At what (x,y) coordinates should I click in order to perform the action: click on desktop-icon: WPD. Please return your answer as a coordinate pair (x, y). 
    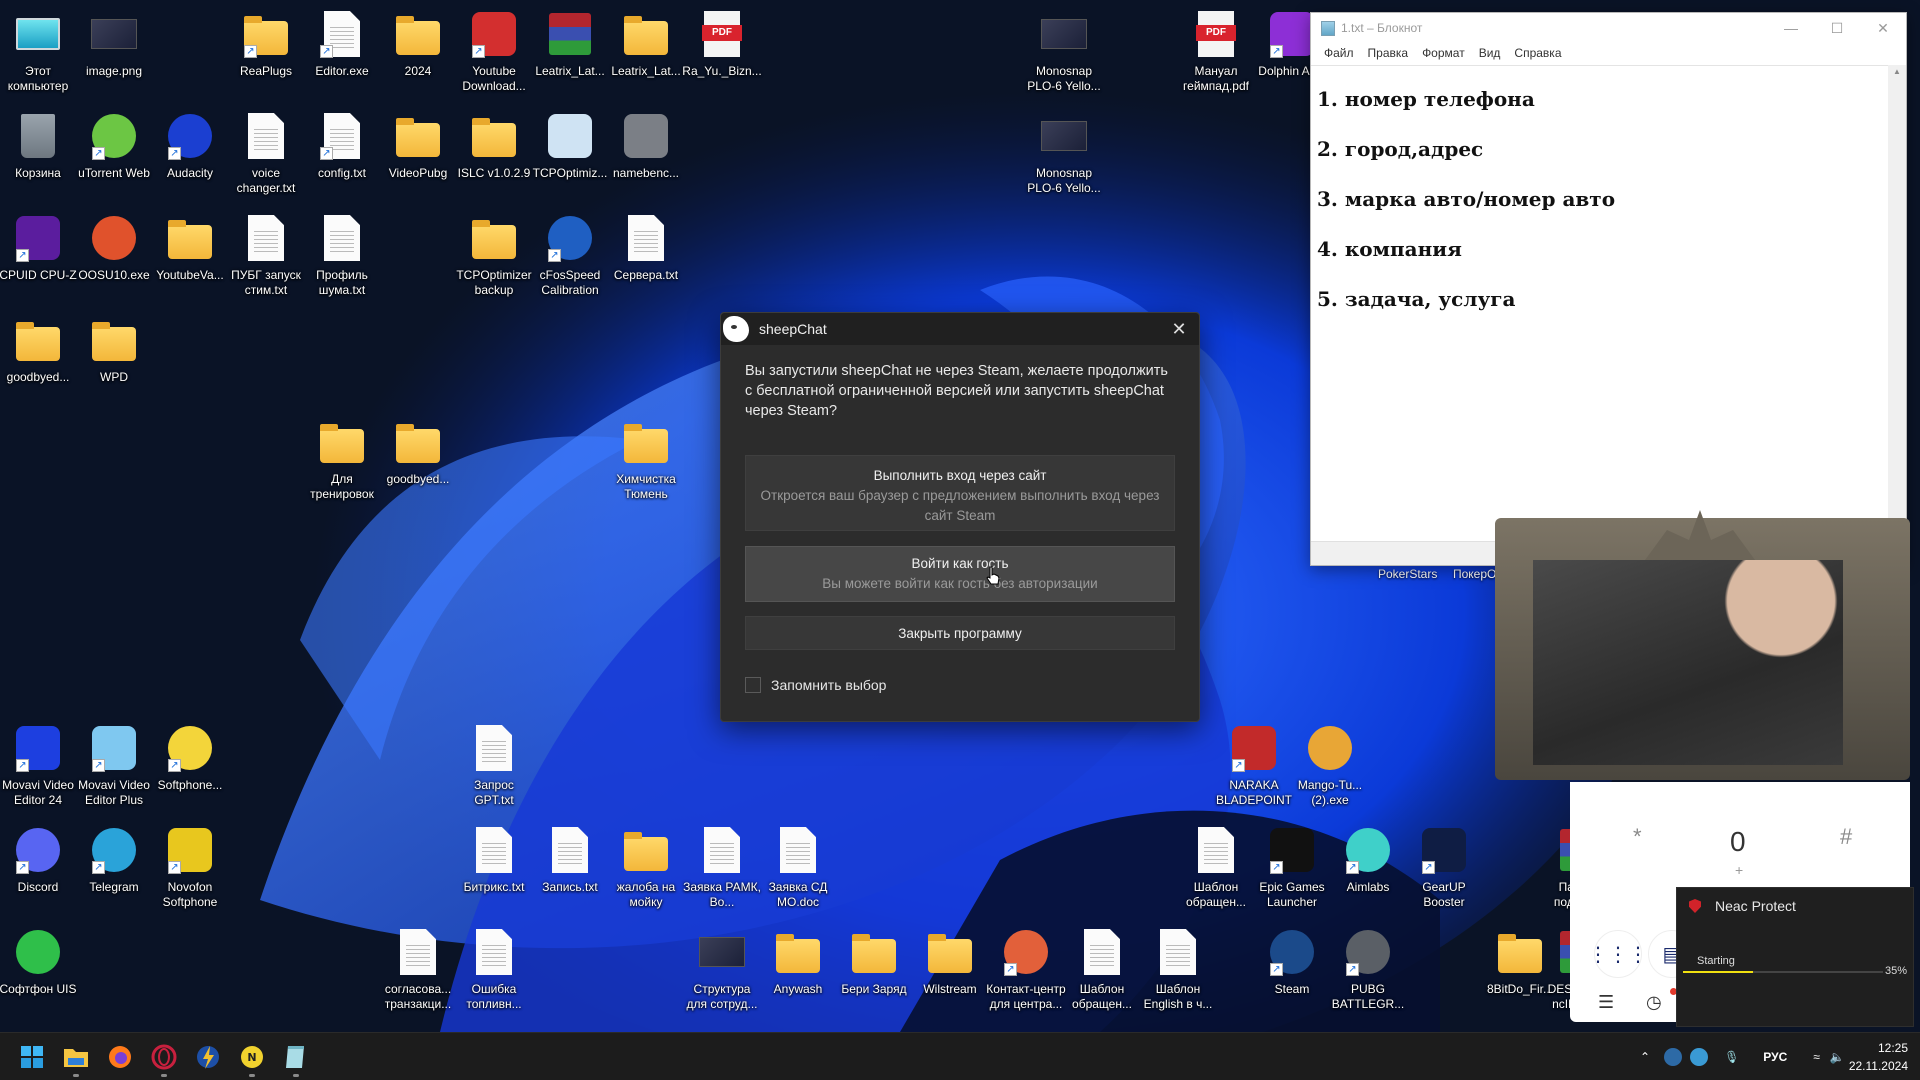
    Looking at the image, I should click on (114, 350).